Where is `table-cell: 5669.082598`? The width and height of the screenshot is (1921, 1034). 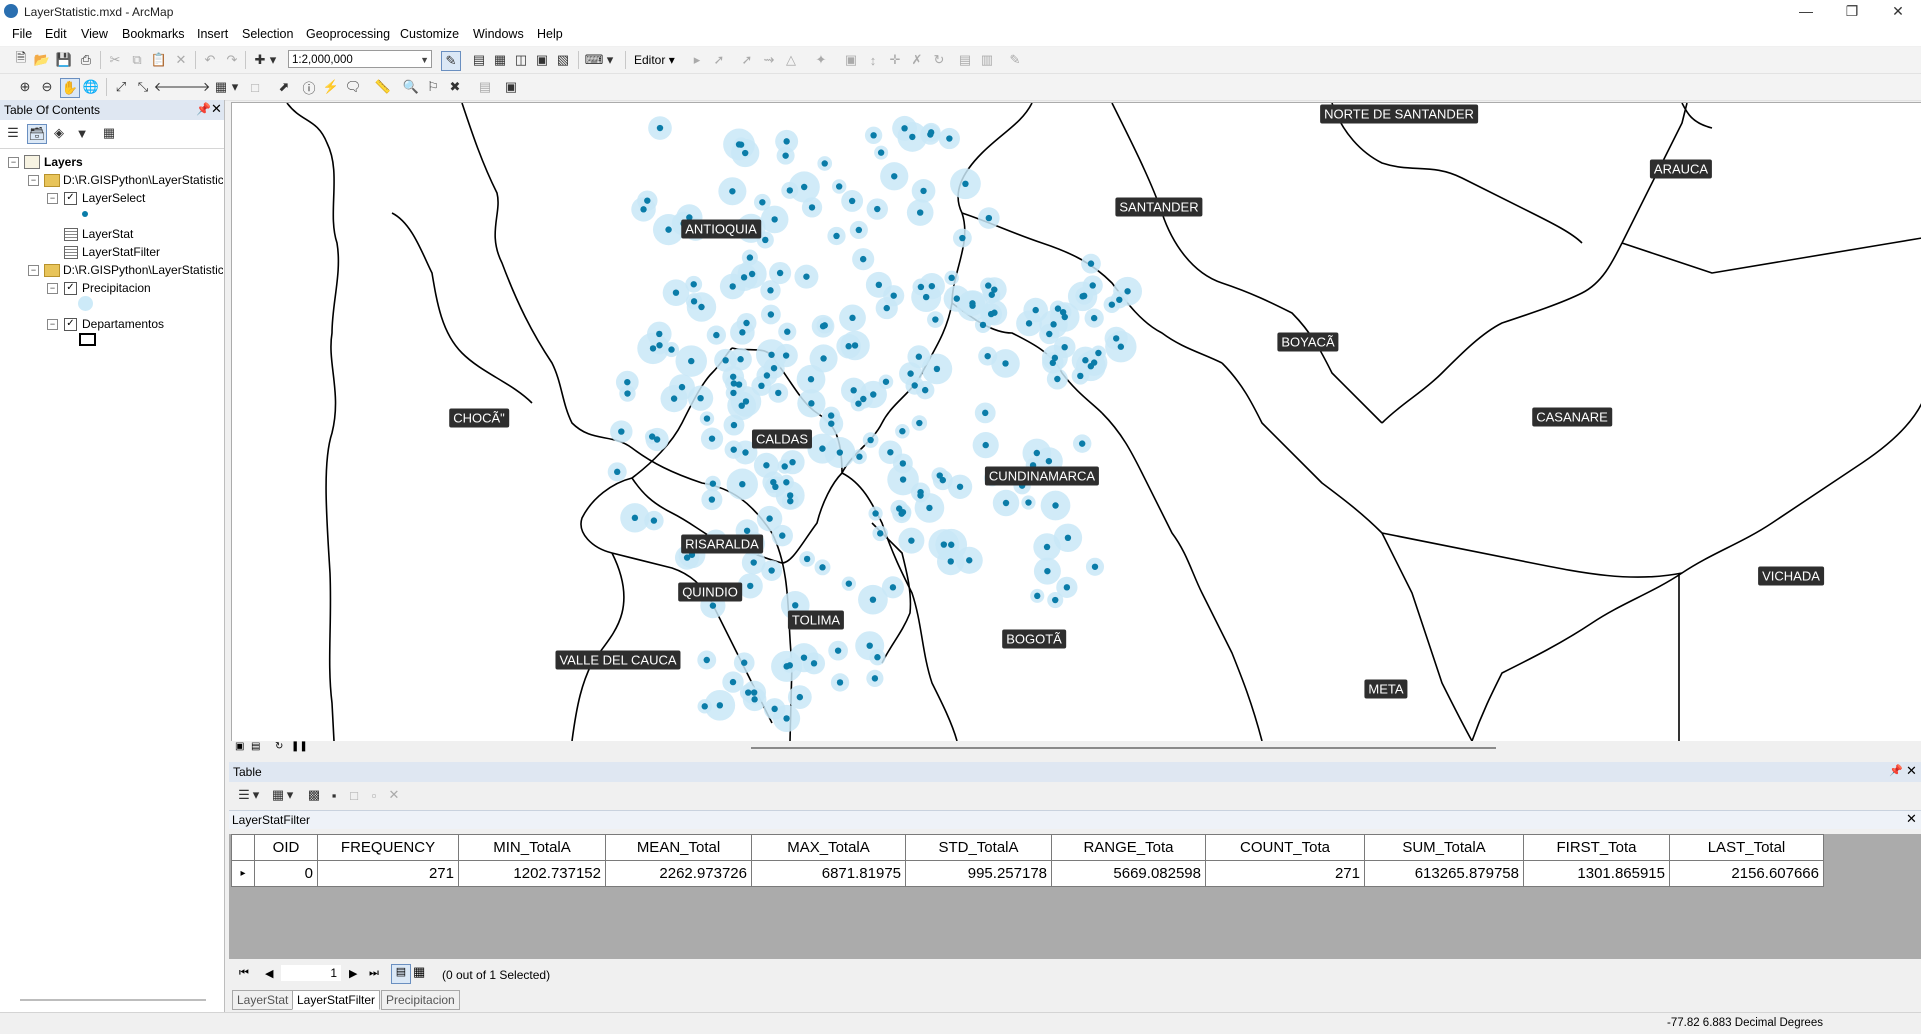
table-cell: 5669.082598 is located at coordinates (1128, 873).